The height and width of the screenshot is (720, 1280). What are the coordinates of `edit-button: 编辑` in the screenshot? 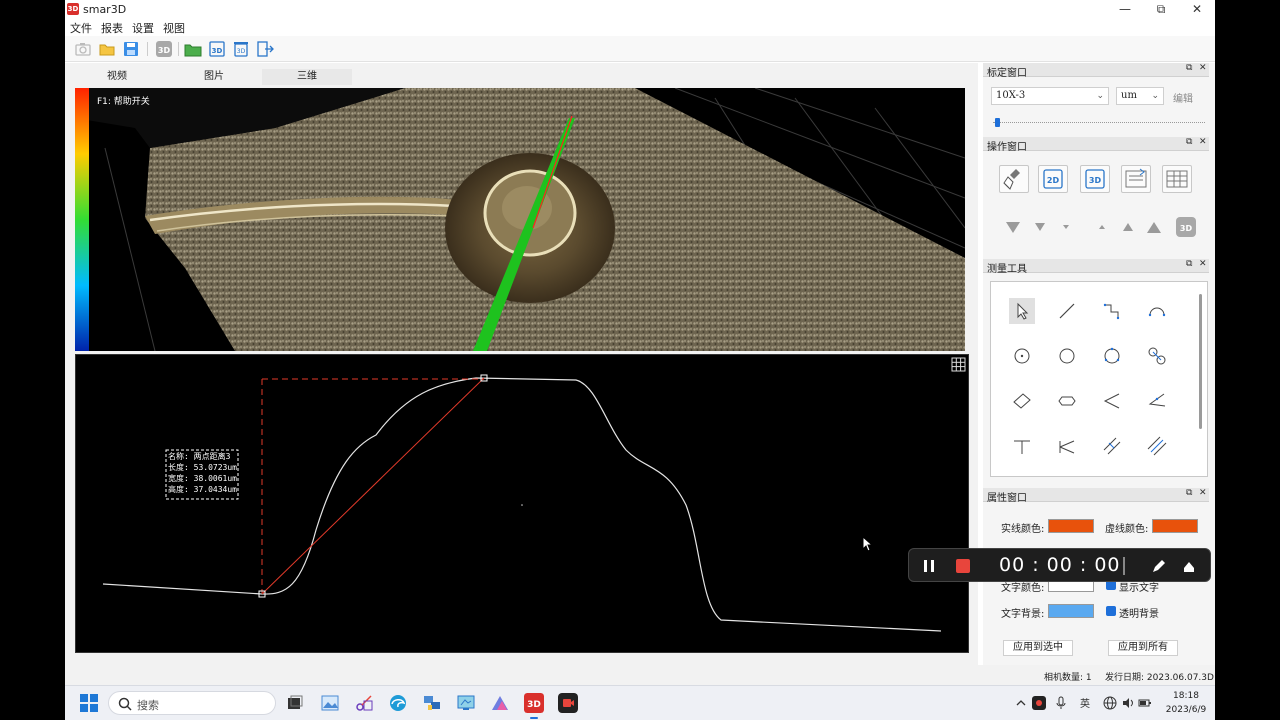 It's located at (1183, 97).